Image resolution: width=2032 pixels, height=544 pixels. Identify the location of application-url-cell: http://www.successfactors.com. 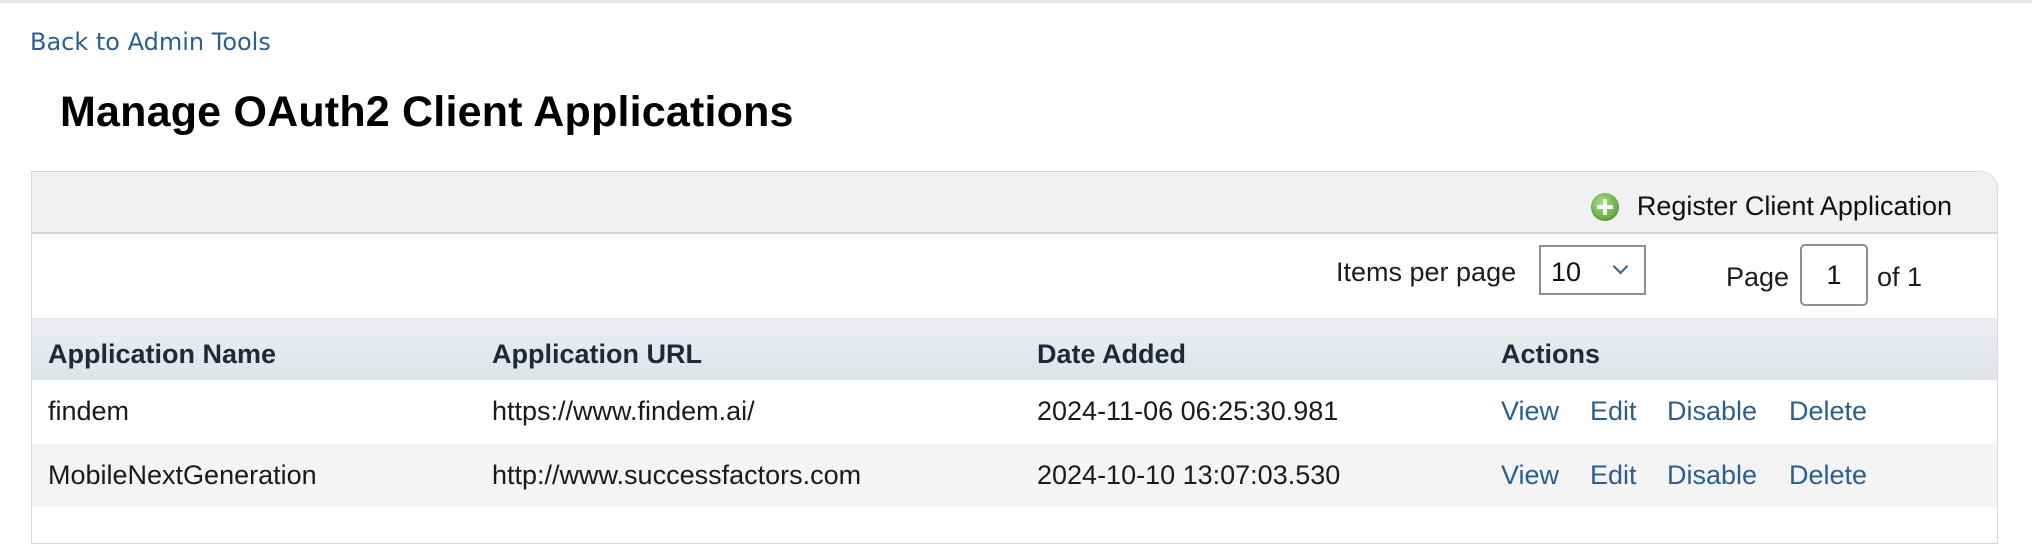
(677, 475).